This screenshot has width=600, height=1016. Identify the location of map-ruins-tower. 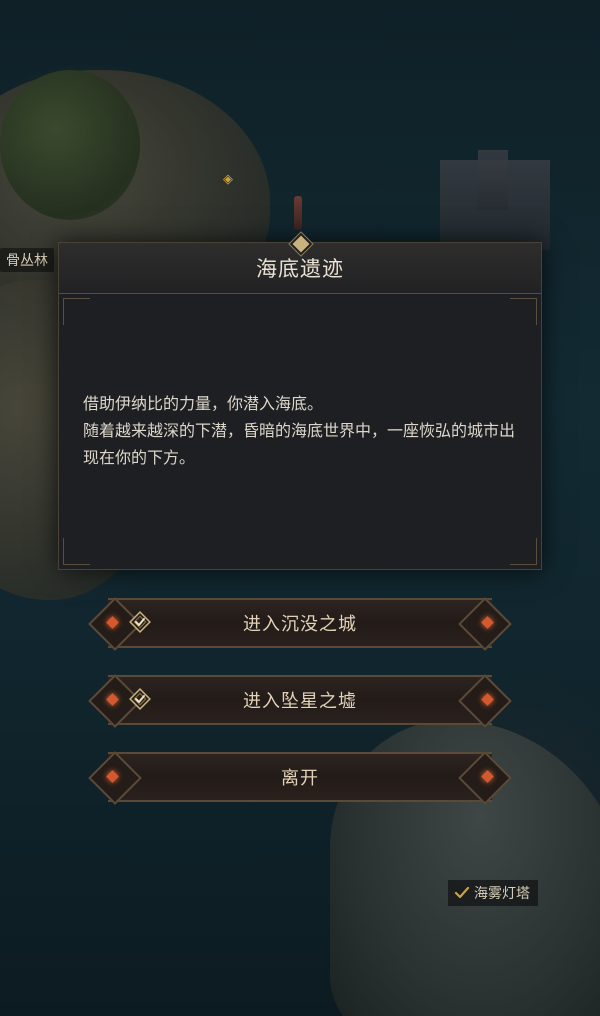
(493, 180).